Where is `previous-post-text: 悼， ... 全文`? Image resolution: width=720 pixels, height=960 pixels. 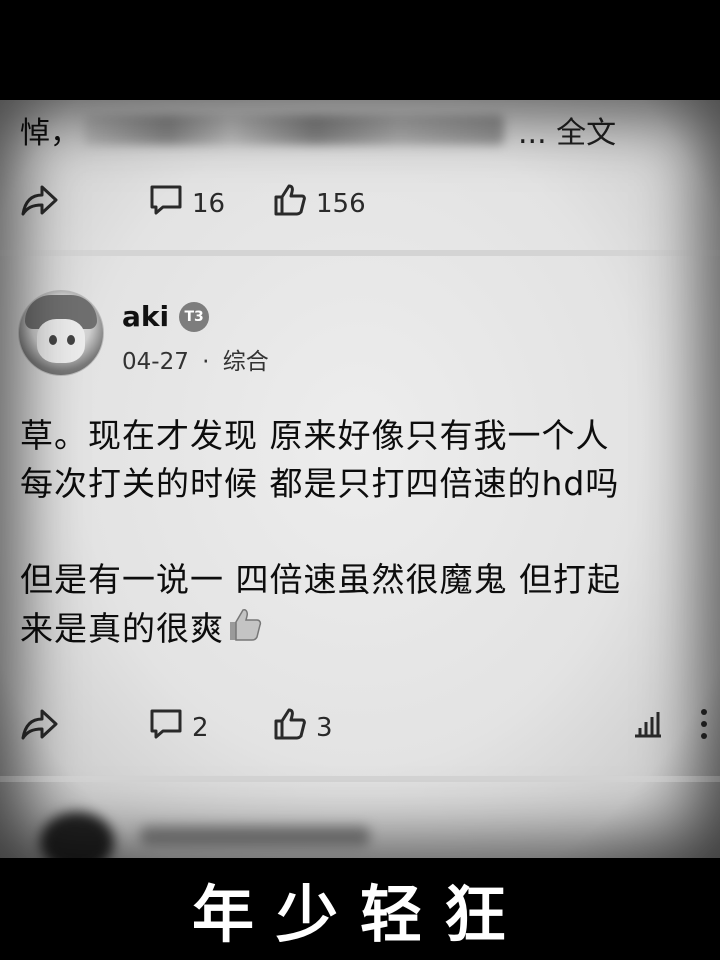 previous-post-text: 悼， ... 全文 is located at coordinates (318, 130).